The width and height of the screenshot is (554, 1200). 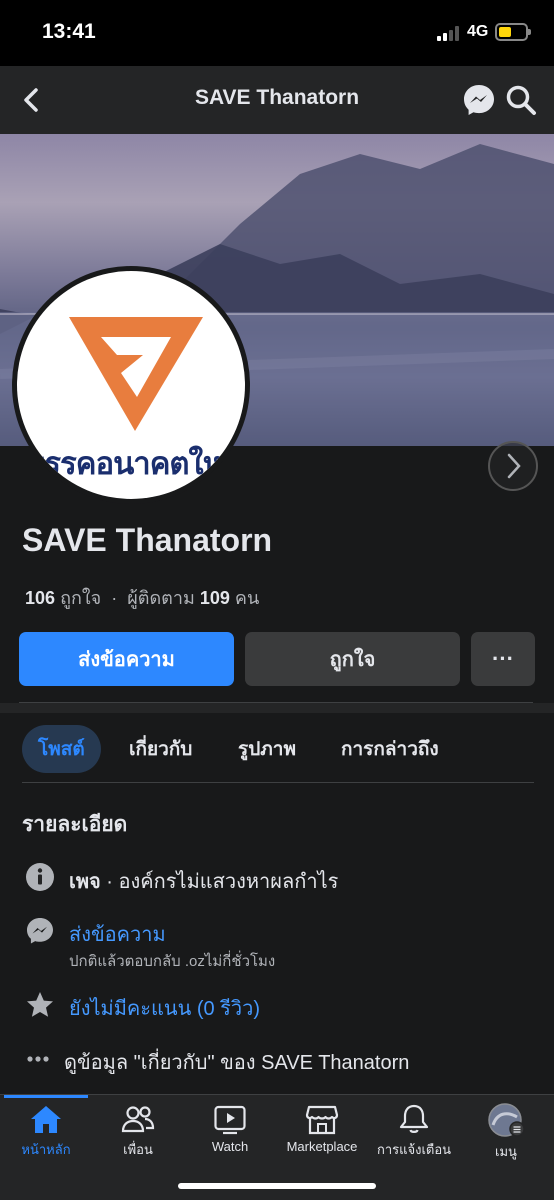 What do you see at coordinates (61, 749) in the screenshot?
I see `tab-posts: โพสต์` at bounding box center [61, 749].